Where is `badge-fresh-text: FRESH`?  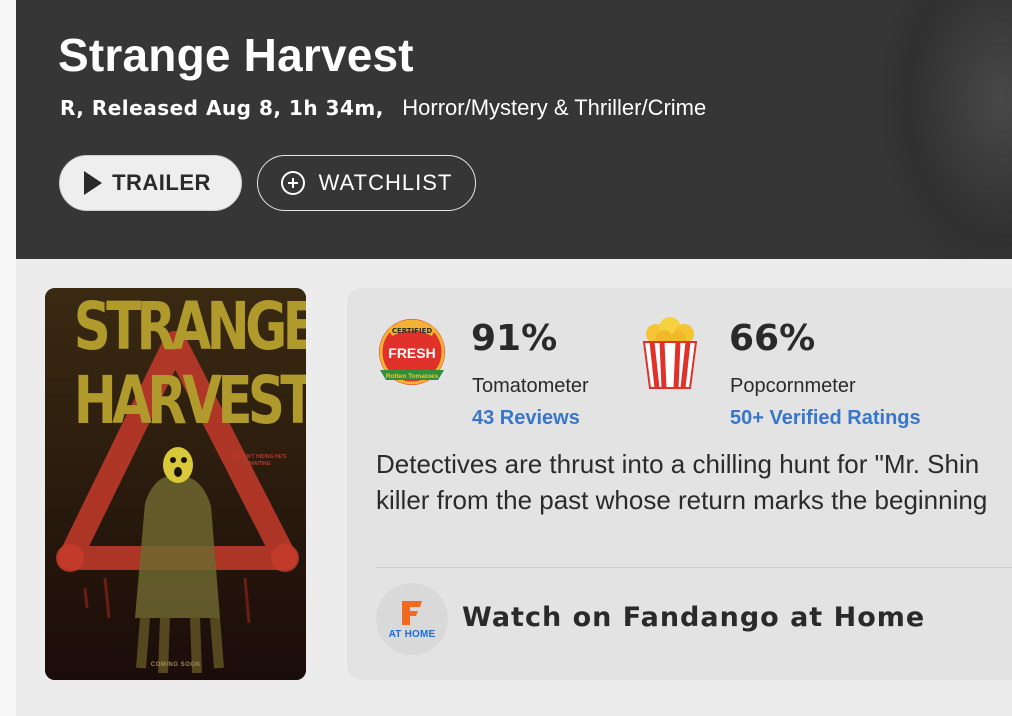
badge-fresh-text: FRESH is located at coordinates (411, 353).